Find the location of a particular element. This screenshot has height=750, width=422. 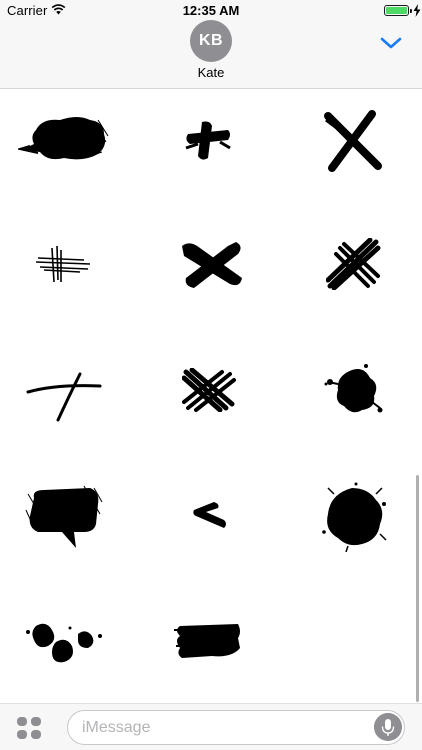

sticker-brush-stroke is located at coordinates (208, 640).